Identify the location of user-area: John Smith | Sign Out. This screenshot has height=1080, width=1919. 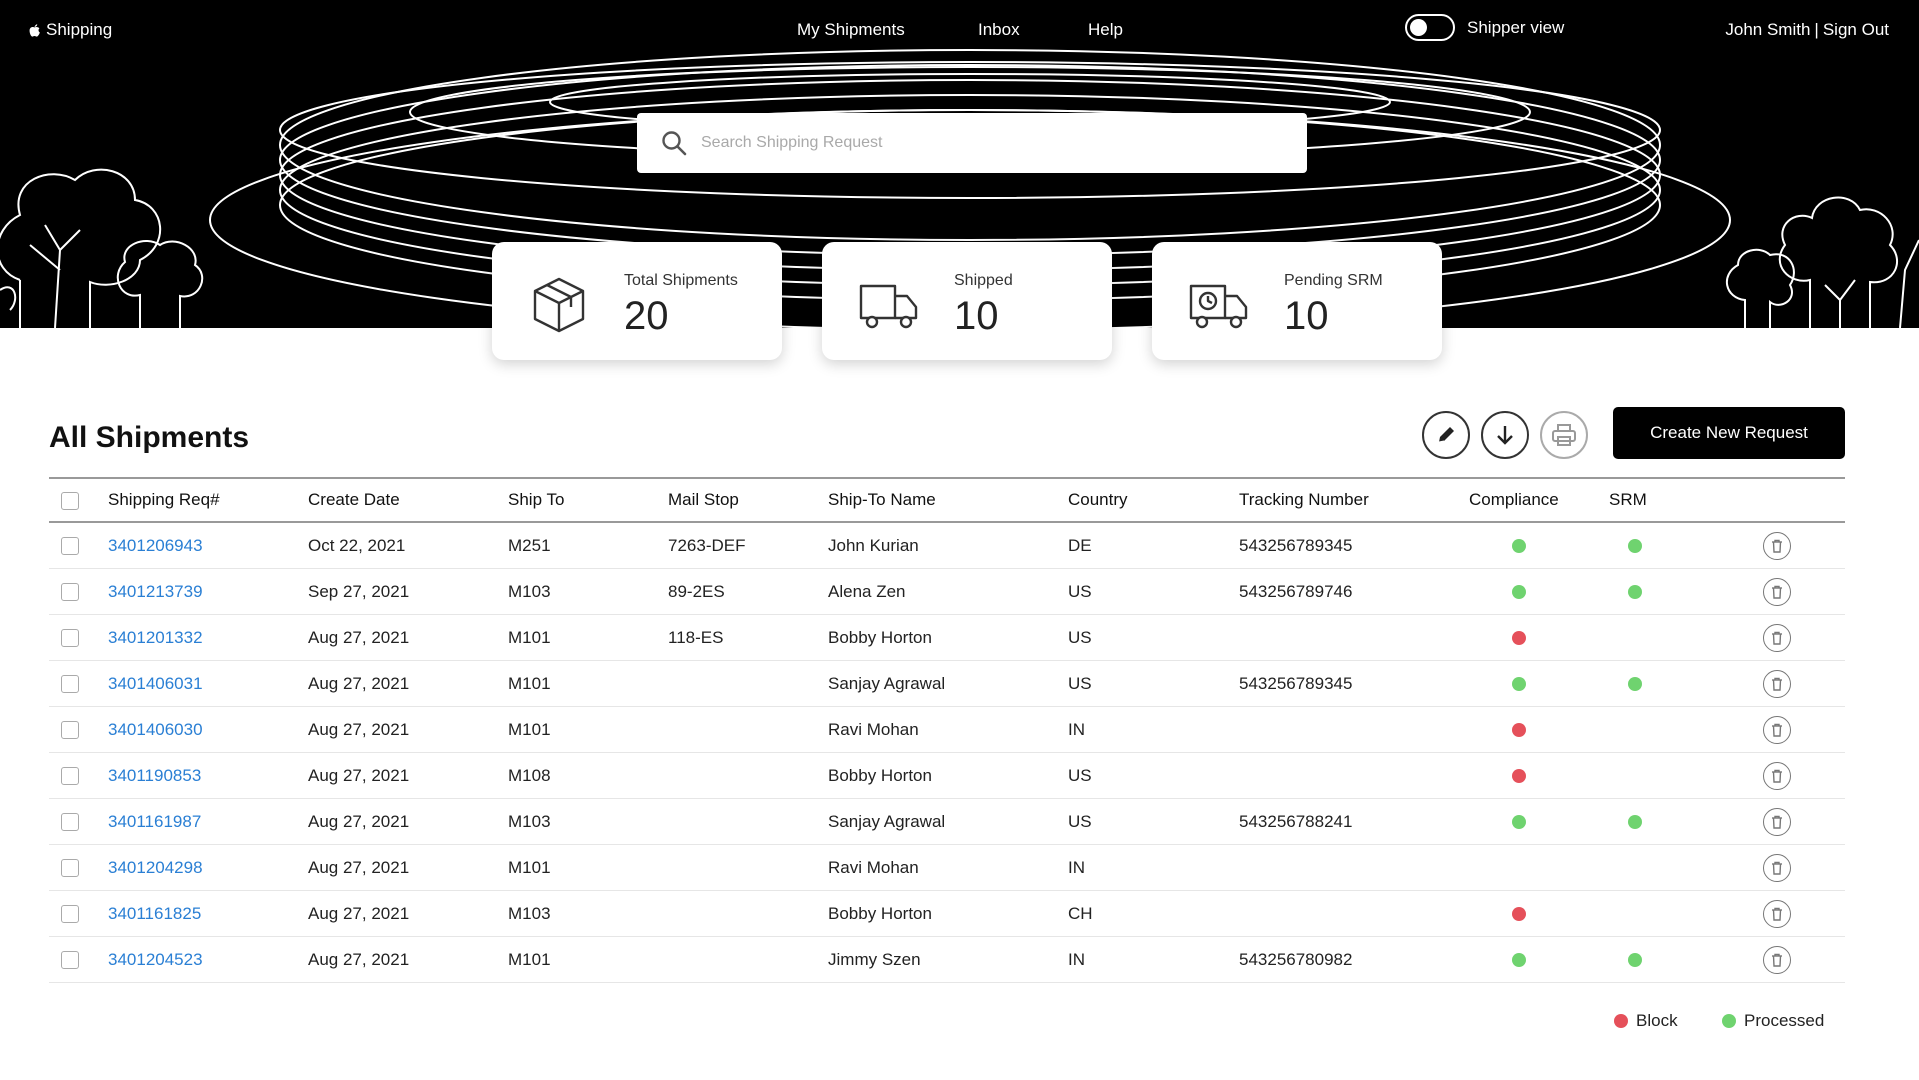
(1807, 30).